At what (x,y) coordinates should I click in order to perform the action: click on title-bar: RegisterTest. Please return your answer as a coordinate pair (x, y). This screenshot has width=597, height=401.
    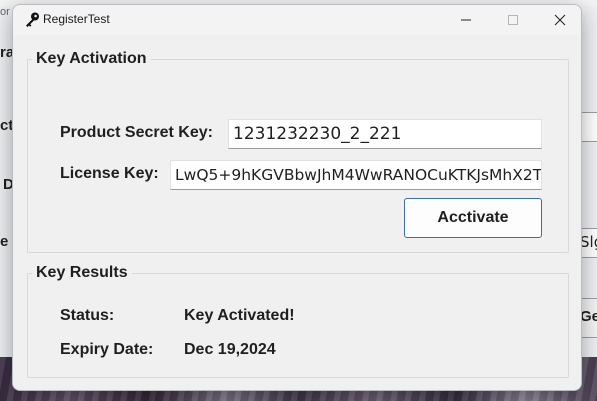
    Looking at the image, I should click on (297, 20).